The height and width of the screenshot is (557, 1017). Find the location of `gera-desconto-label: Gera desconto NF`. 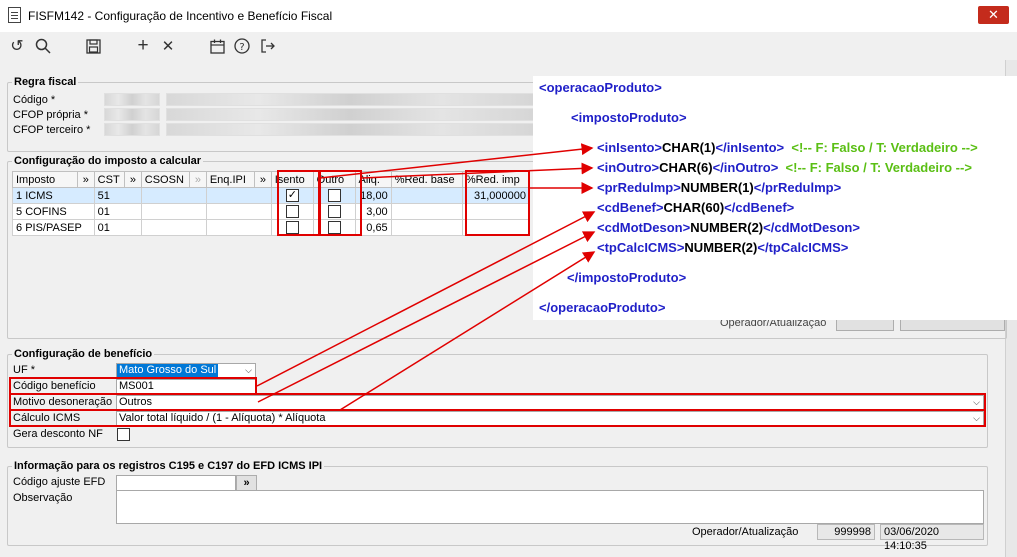

gera-desconto-label: Gera desconto NF is located at coordinates (58, 434).